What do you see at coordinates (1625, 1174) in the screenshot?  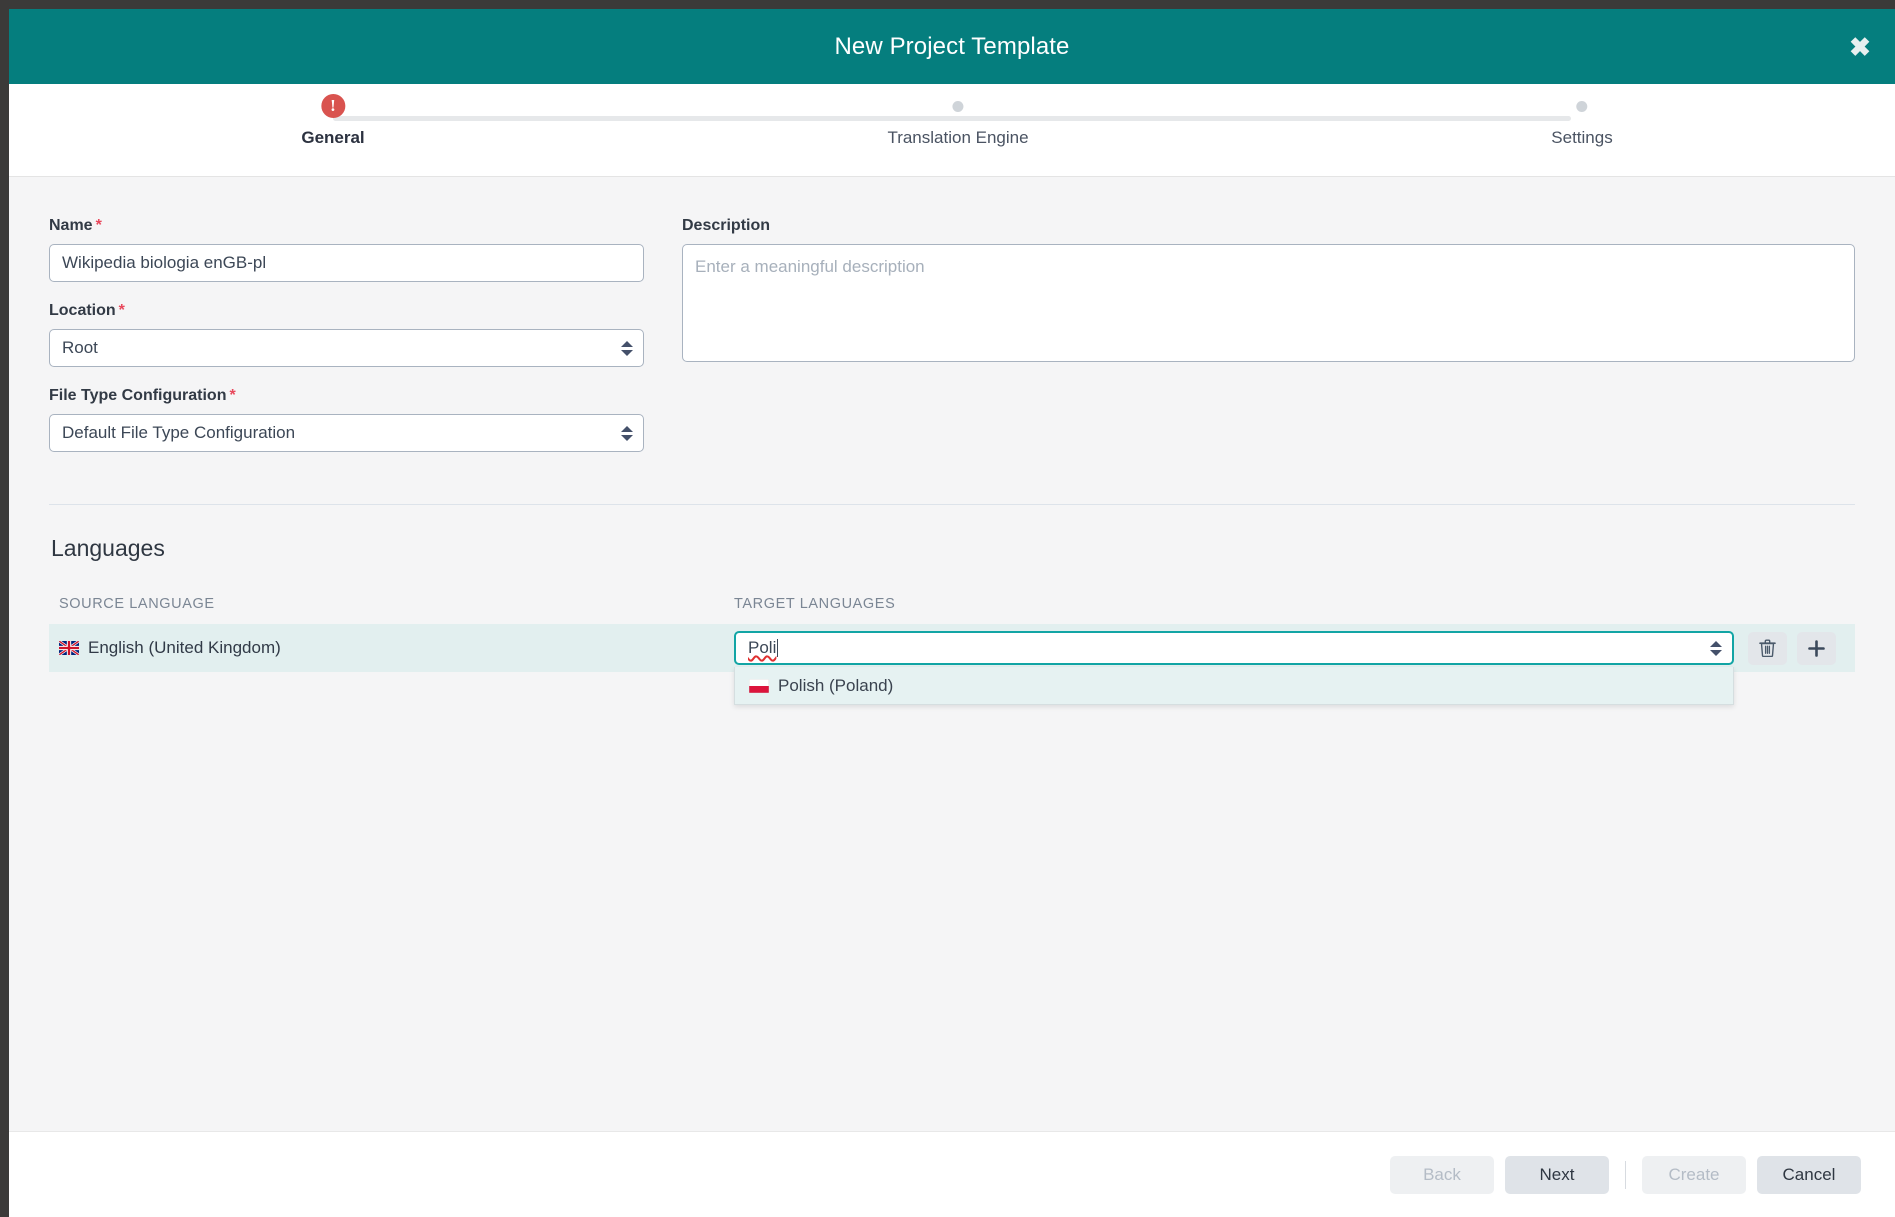 I see `footer-separator` at bounding box center [1625, 1174].